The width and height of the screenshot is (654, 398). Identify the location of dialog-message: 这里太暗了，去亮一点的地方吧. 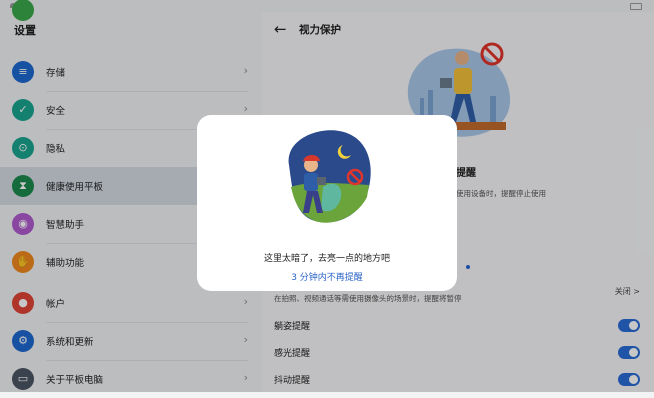
(326, 259).